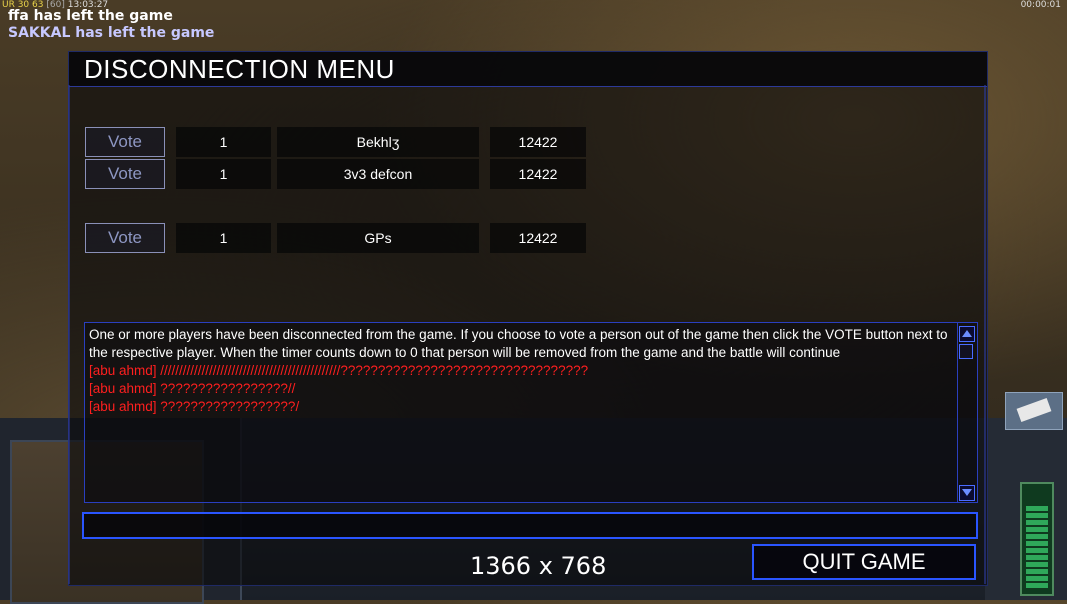 Image resolution: width=1067 pixels, height=604 pixels. I want to click on scrollbar-thumb, so click(966, 351).